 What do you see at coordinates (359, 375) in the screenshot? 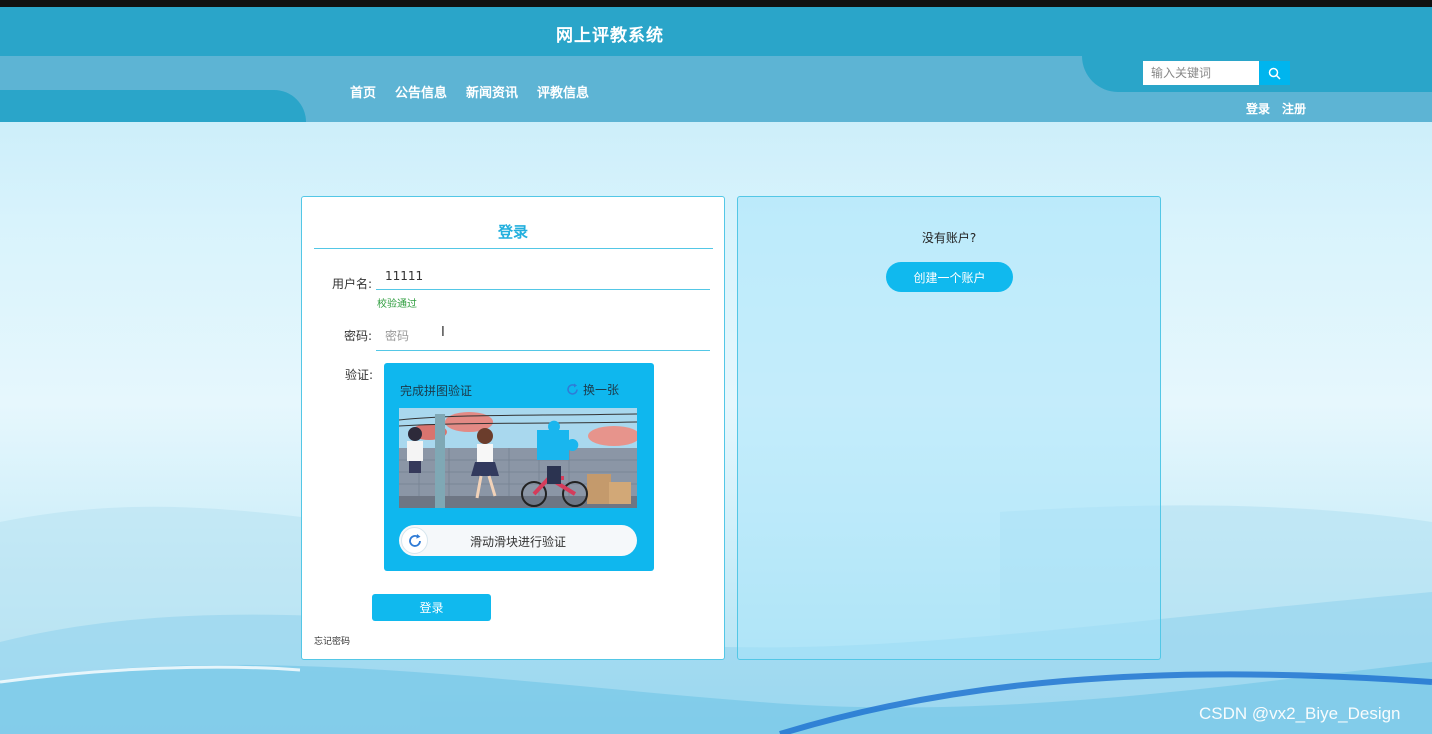
I see `captcha-label: 验证:` at bounding box center [359, 375].